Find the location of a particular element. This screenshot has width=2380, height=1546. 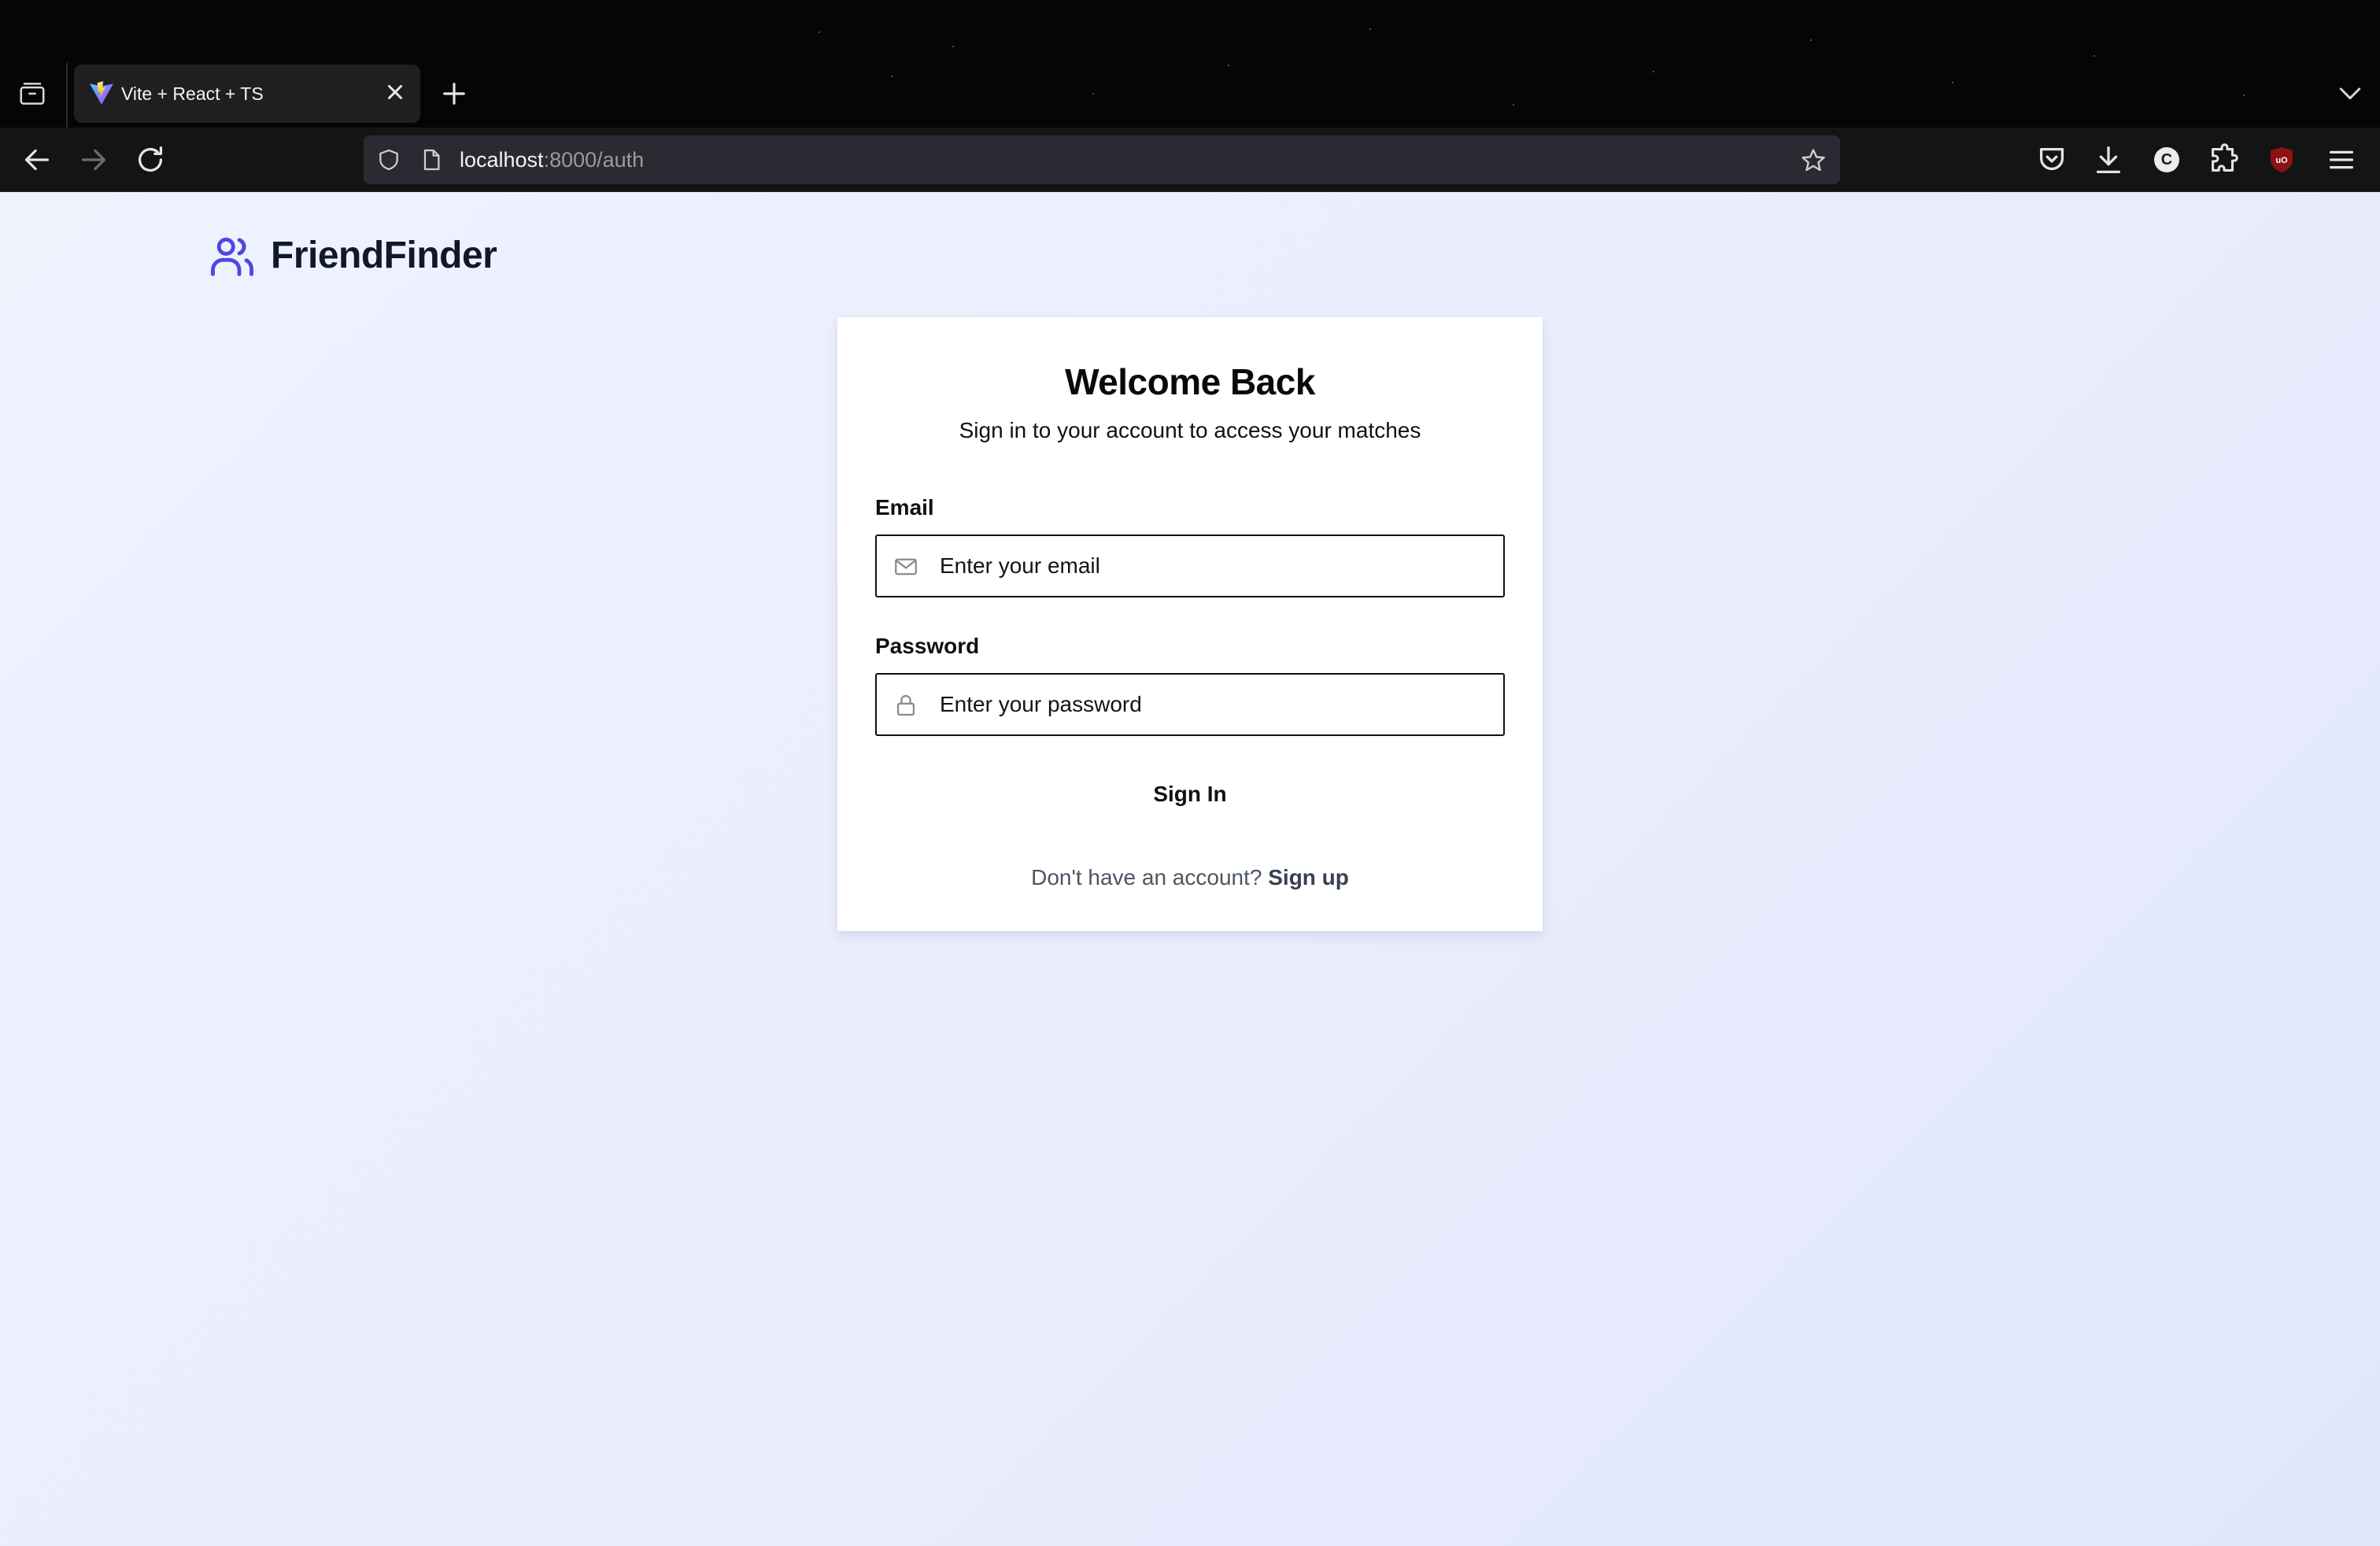

address-bar: localhost:8000/auth is located at coordinates (1102, 159).